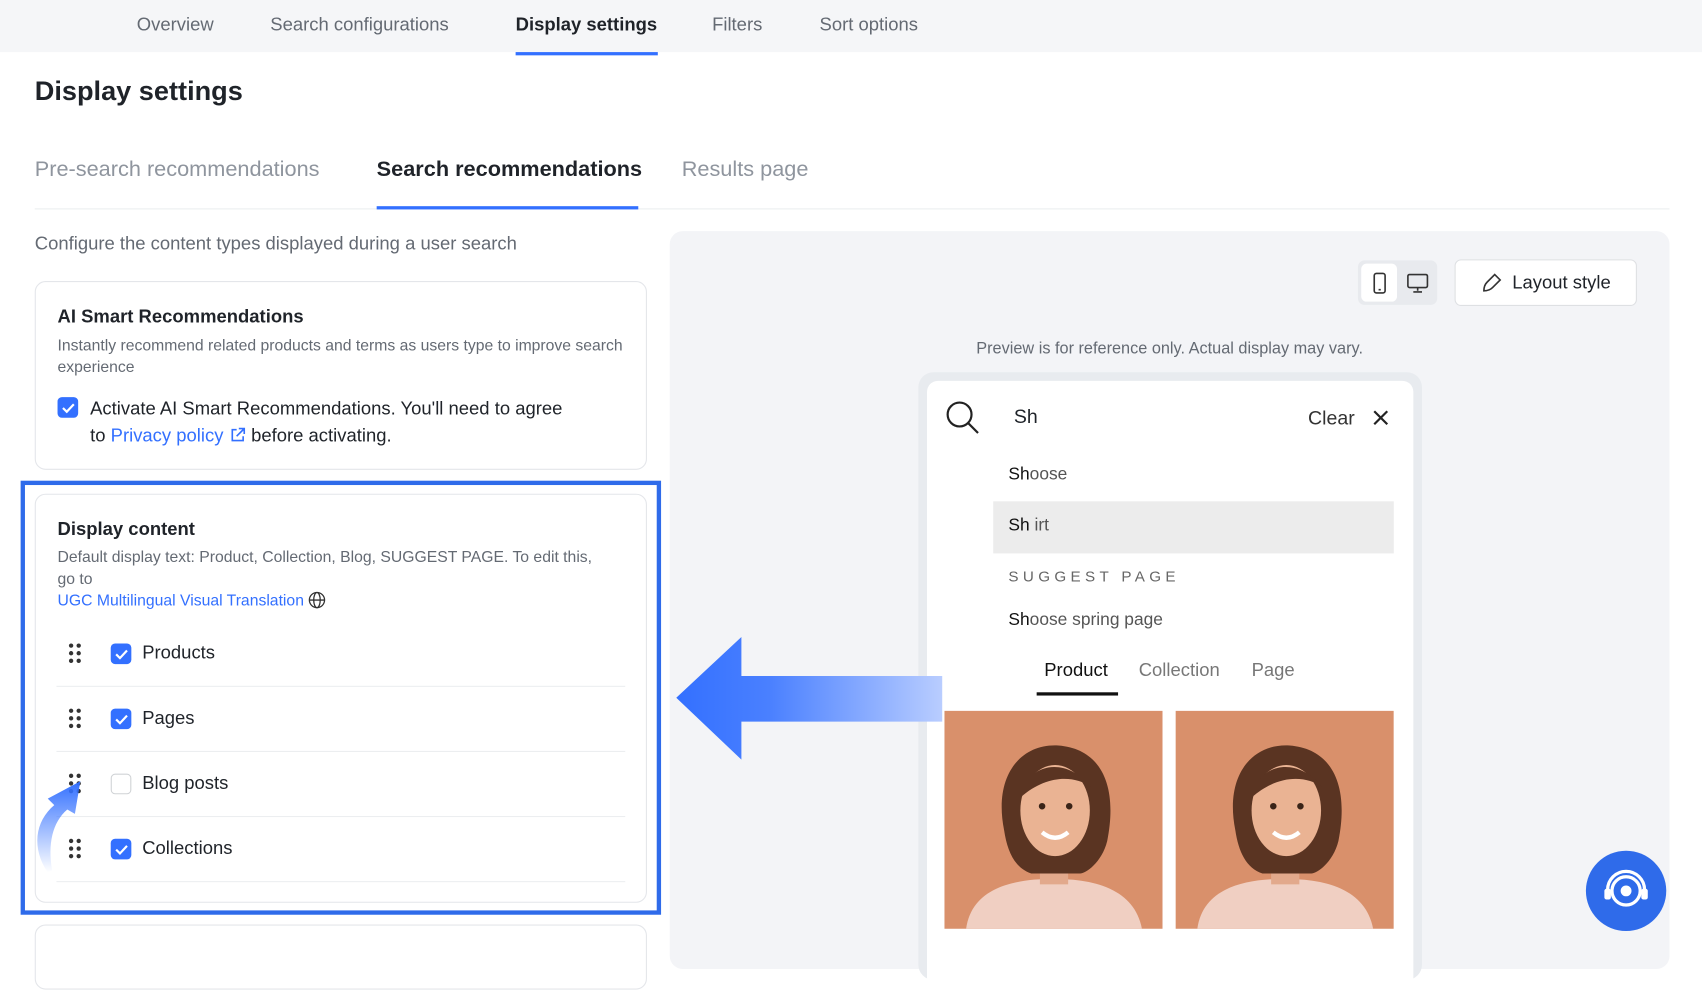 The height and width of the screenshot is (990, 1702). What do you see at coordinates (509, 169) in the screenshot?
I see `subtab-search-recommendations: Search recommendations` at bounding box center [509, 169].